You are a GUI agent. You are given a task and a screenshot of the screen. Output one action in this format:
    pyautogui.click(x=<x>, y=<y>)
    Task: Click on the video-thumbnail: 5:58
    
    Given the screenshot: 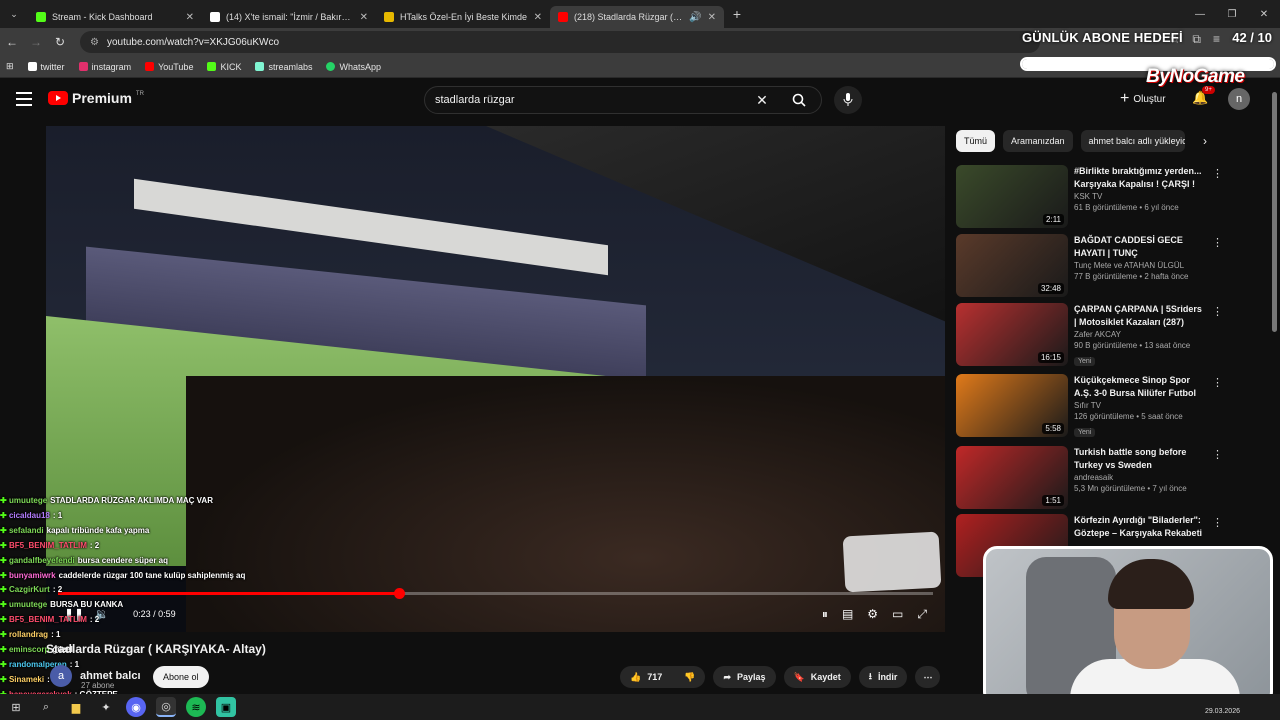 What is the action you would take?
    pyautogui.click(x=1012, y=405)
    